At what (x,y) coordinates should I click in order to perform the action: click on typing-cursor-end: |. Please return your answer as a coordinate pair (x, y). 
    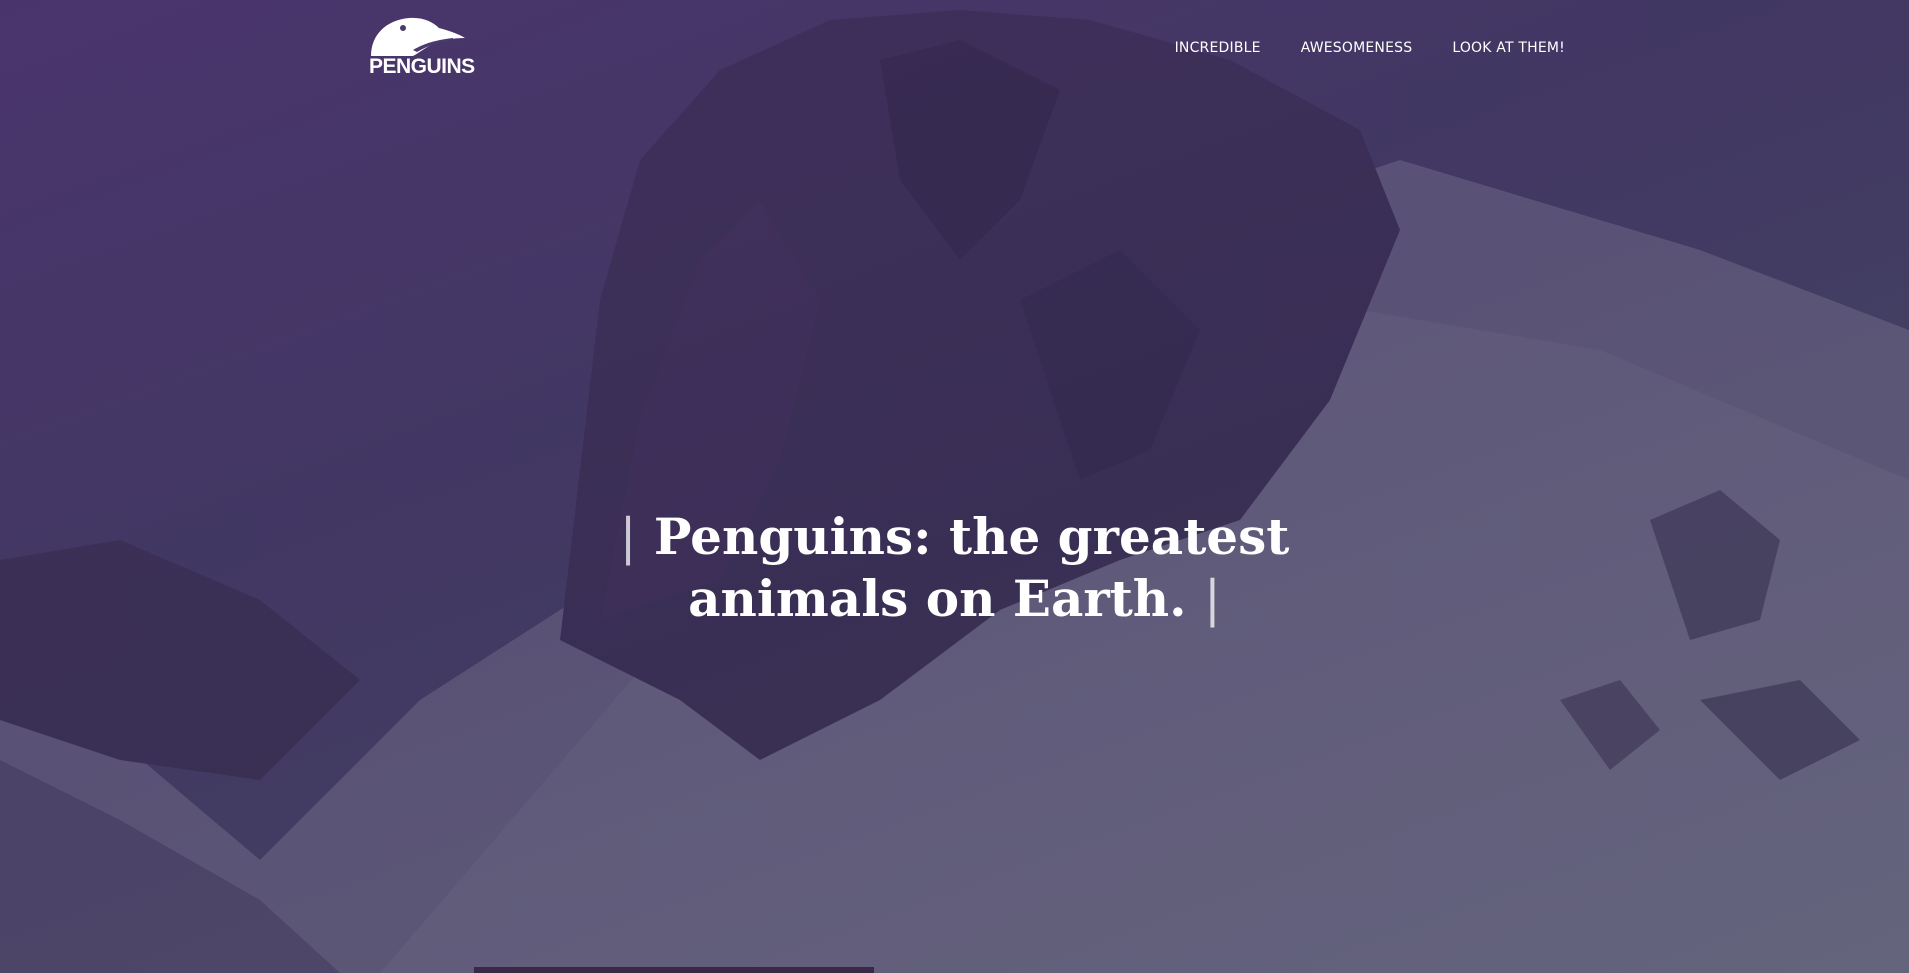
    Looking at the image, I should click on (1212, 598).